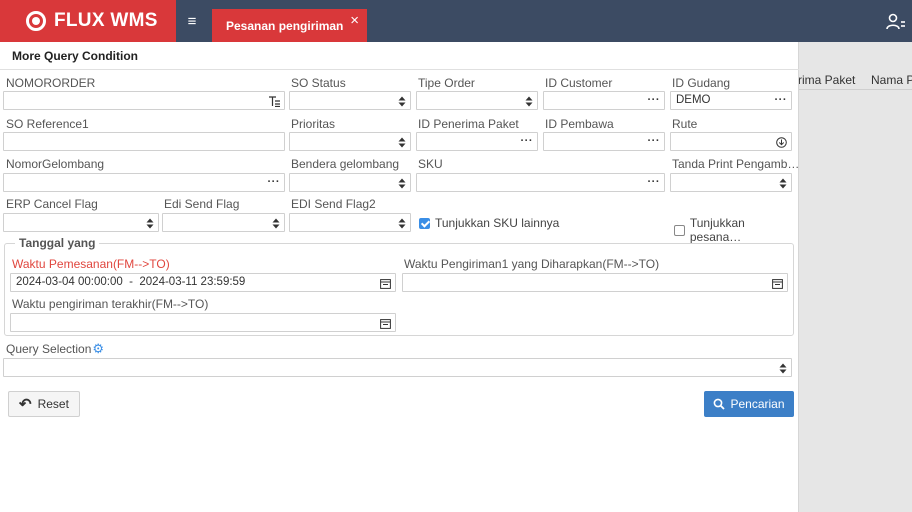 This screenshot has height=512, width=912. What do you see at coordinates (44, 404) in the screenshot?
I see `reset-button: ↶ Reset` at bounding box center [44, 404].